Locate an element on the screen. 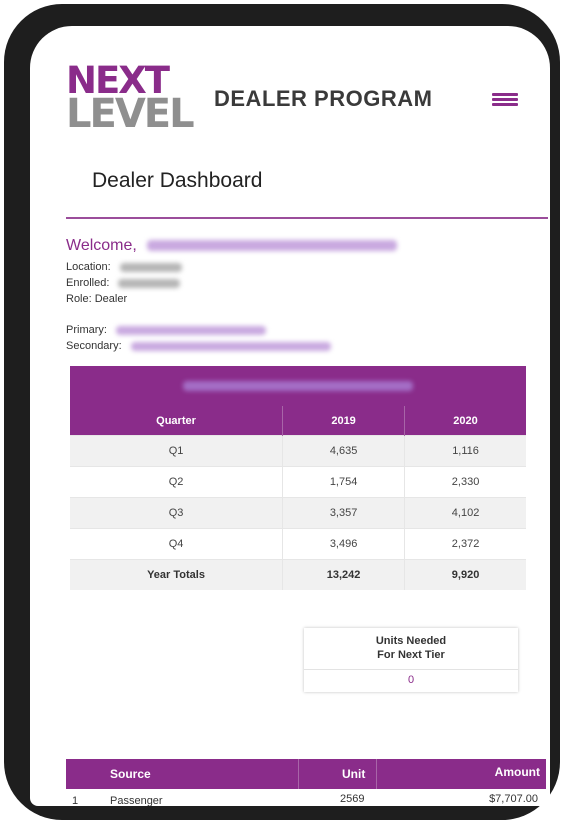  table-row: 1 Passenger 2569 $7,707.00 is located at coordinates (306, 797).